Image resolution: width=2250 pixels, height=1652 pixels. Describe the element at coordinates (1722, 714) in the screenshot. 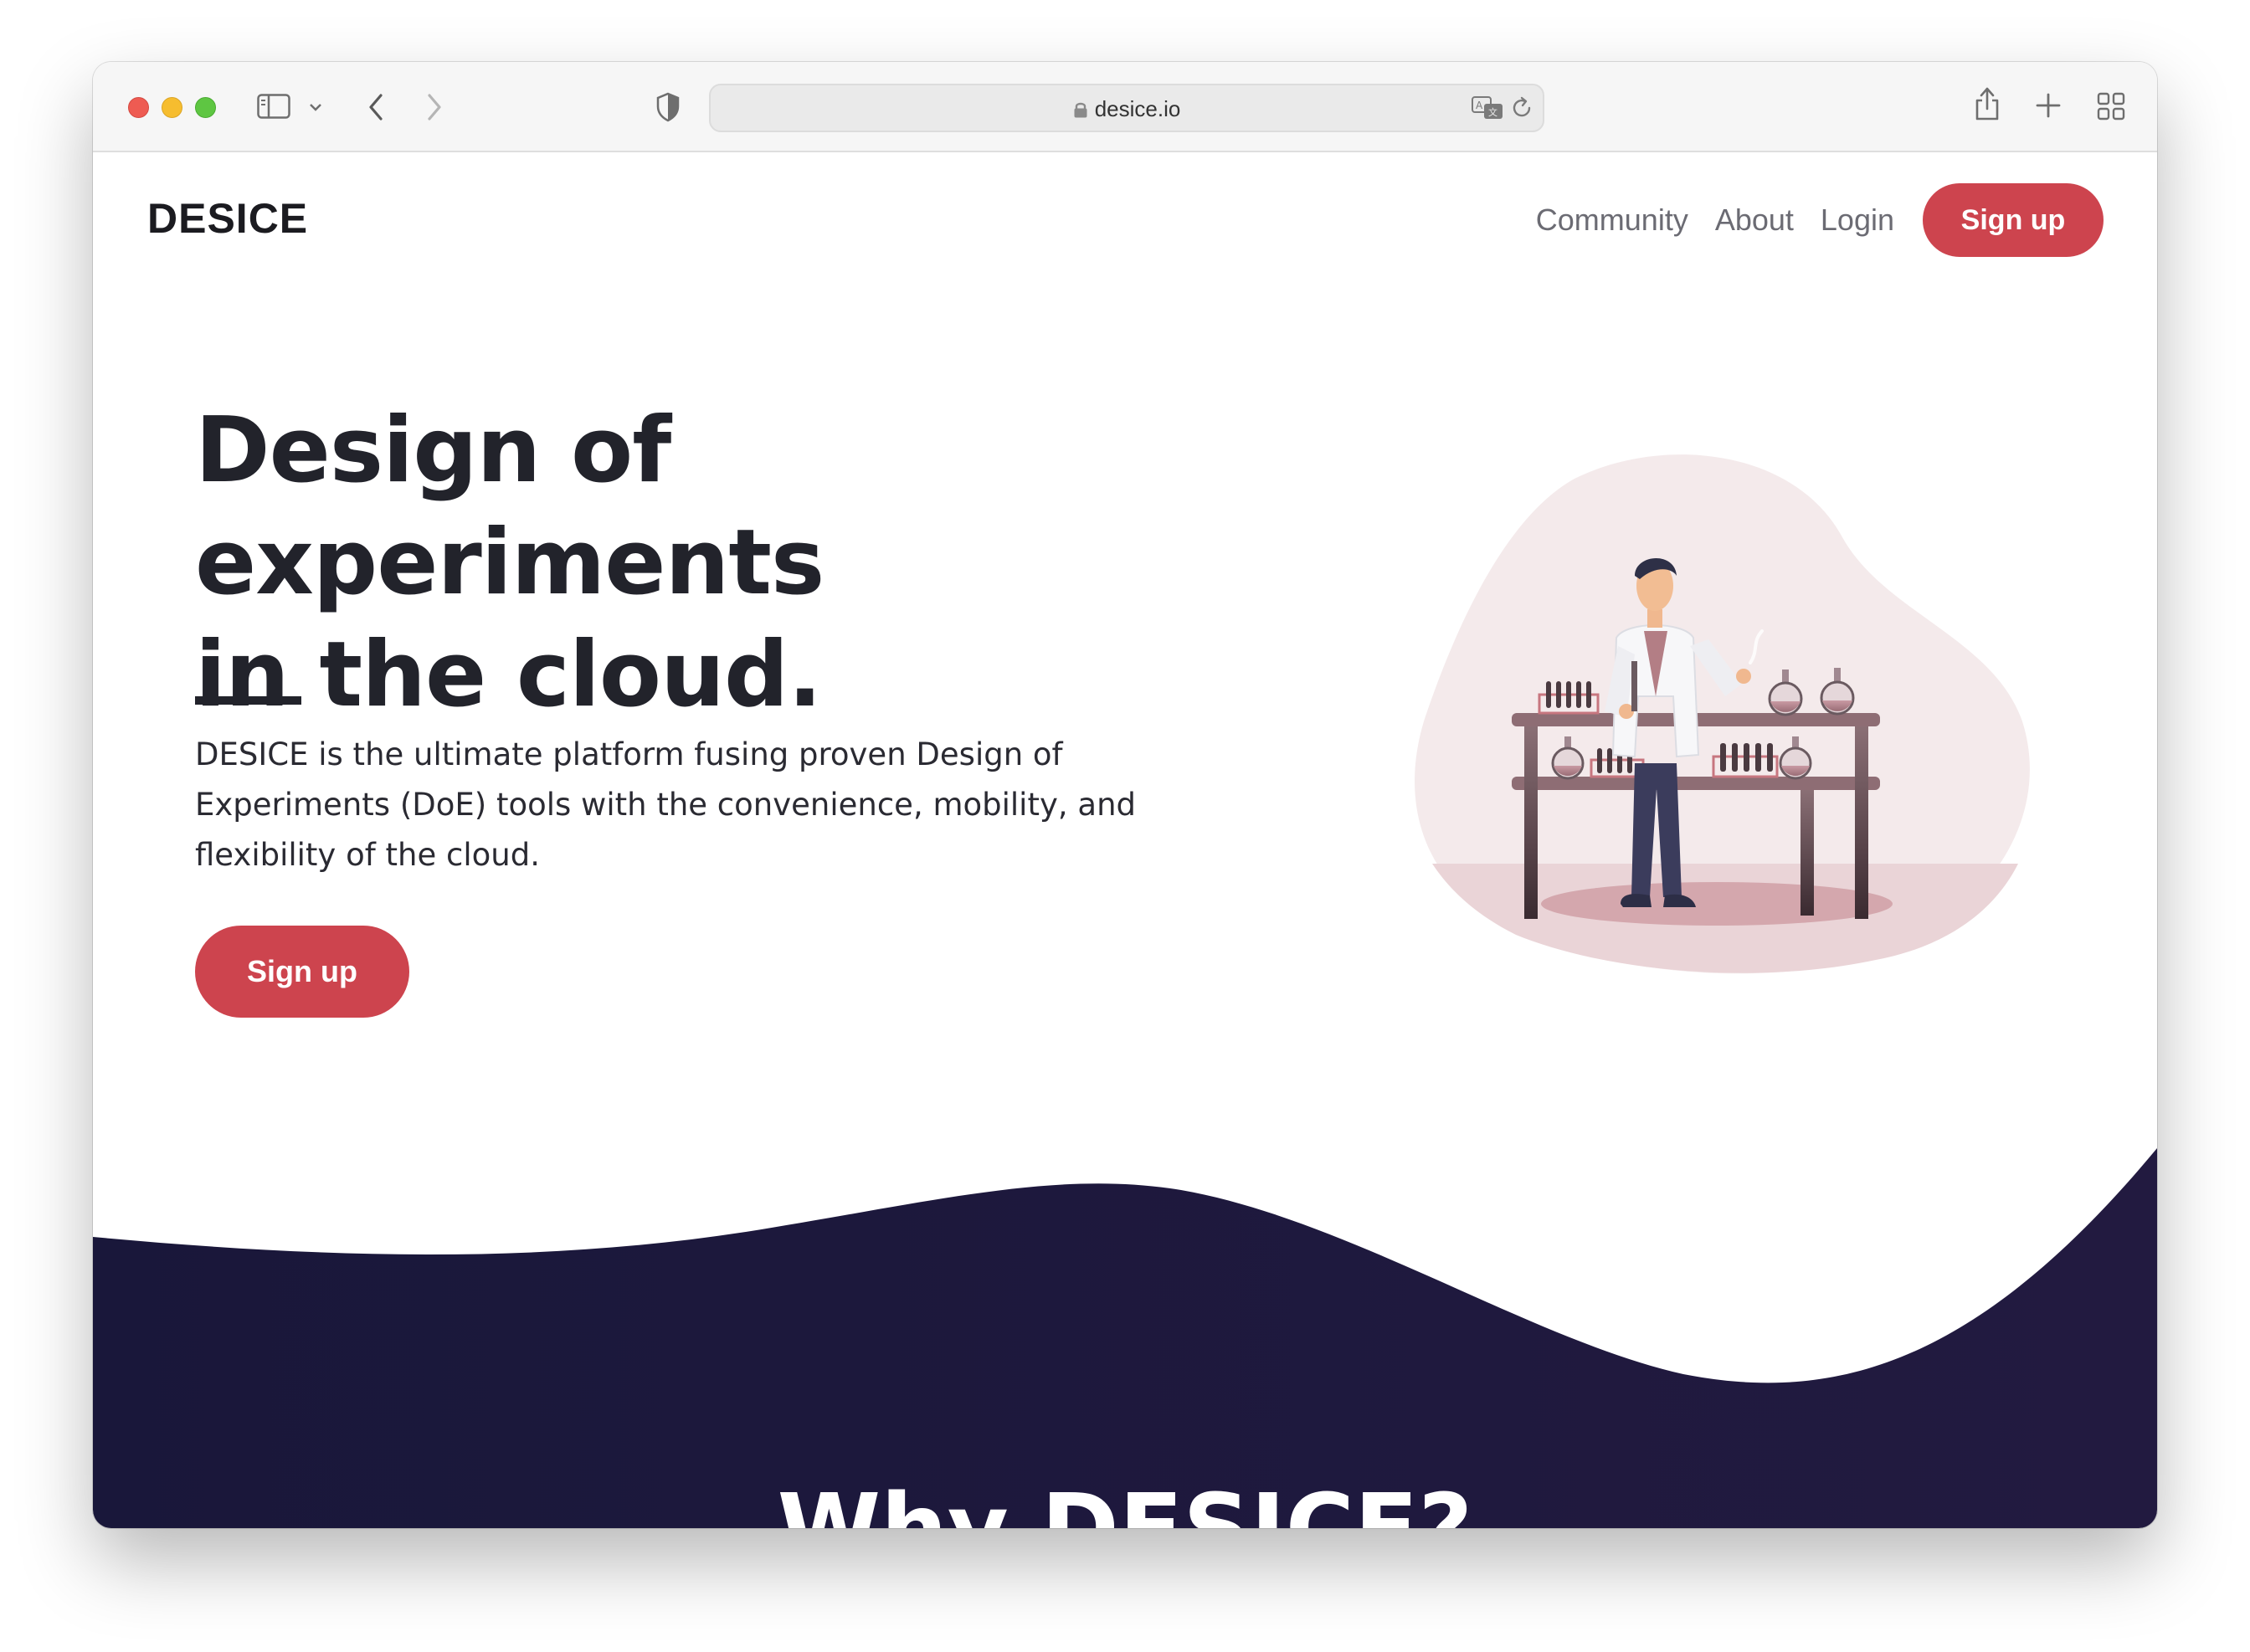

I see `scientist-lab-illustration` at that location.